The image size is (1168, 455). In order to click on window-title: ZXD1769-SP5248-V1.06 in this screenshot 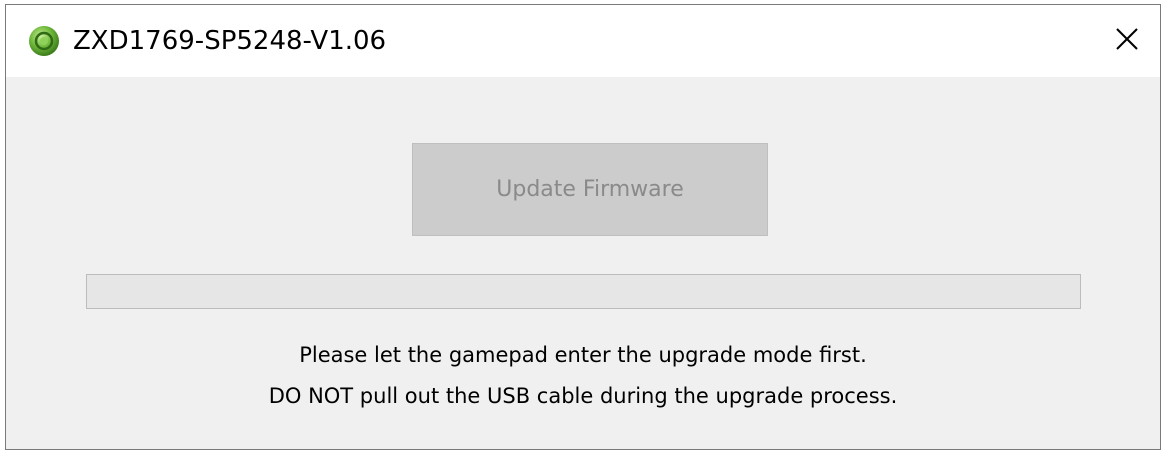, I will do `click(230, 41)`.